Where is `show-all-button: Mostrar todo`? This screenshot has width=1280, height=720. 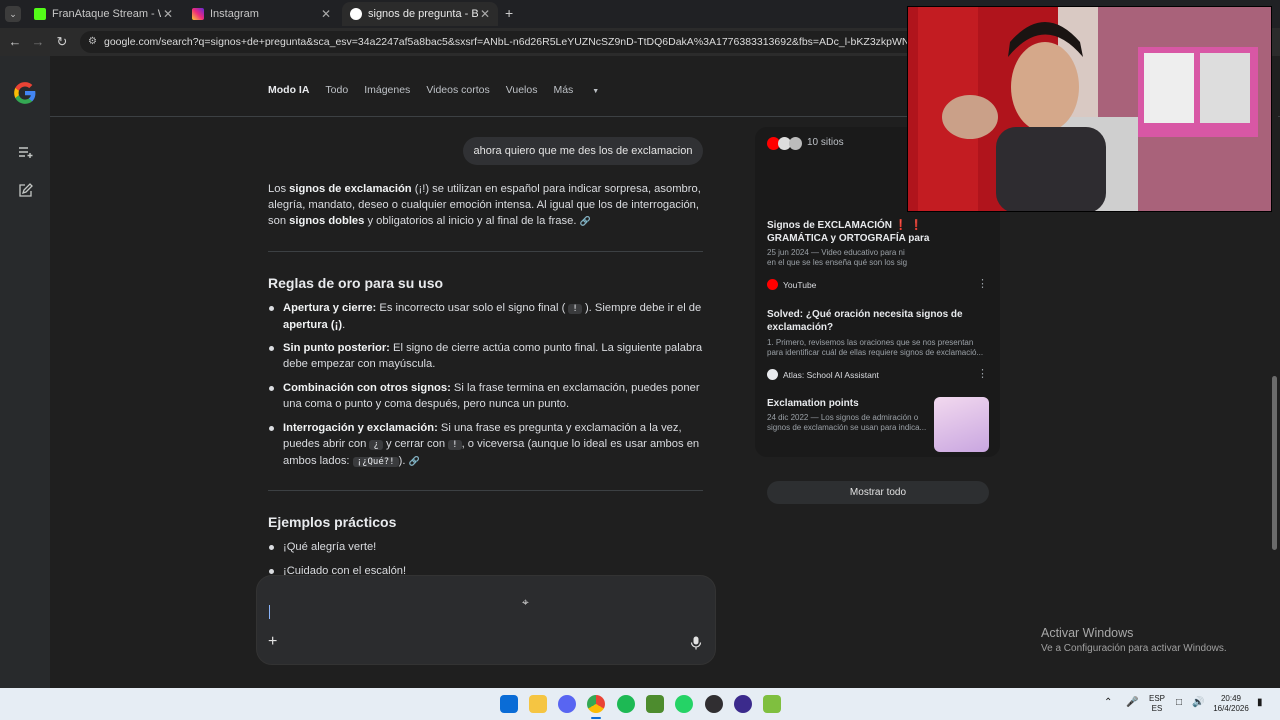 show-all-button: Mostrar todo is located at coordinates (878, 492).